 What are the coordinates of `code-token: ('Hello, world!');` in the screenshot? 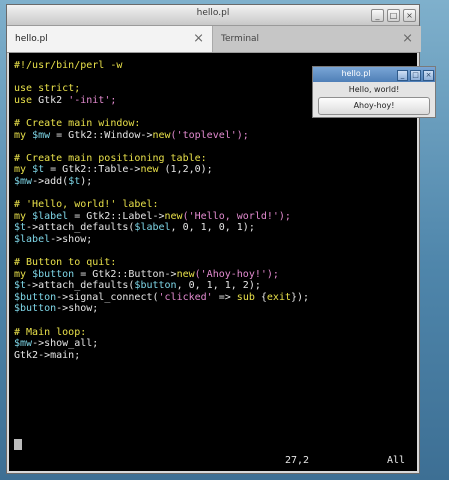 It's located at (236, 216).